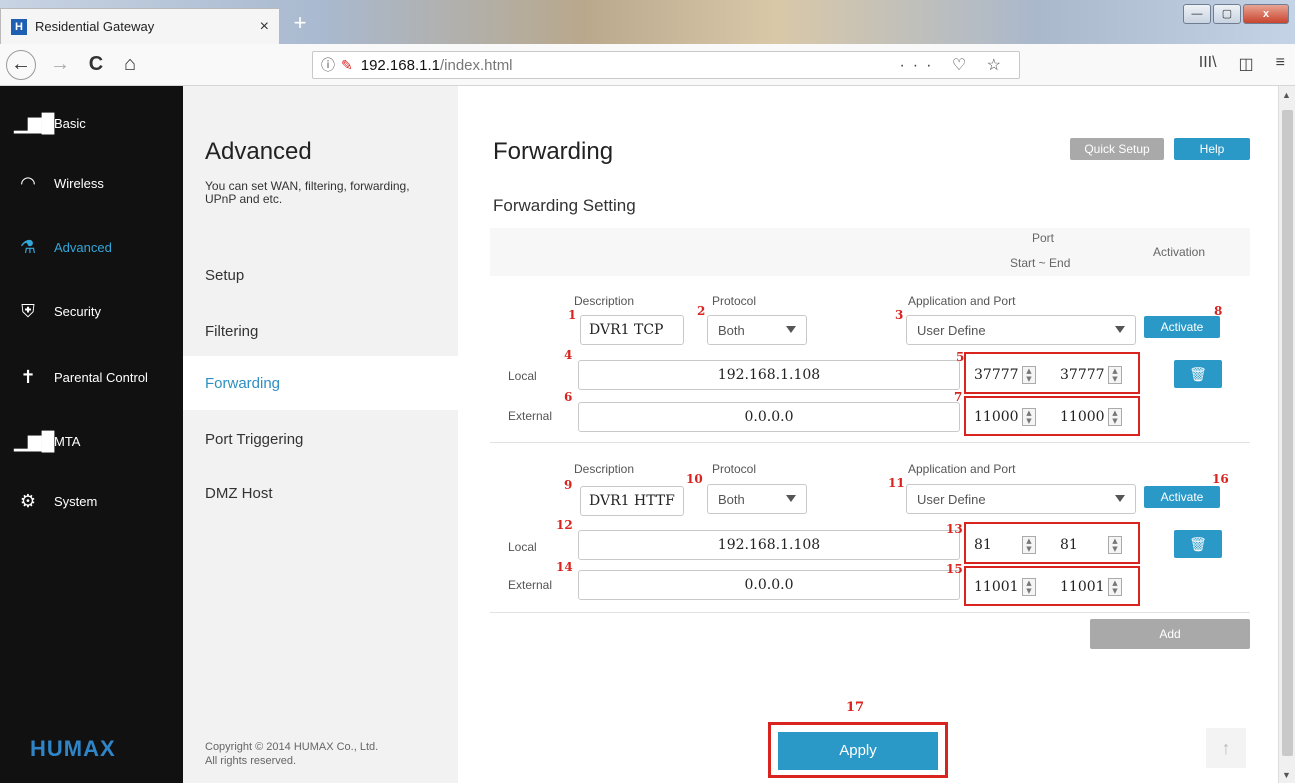  I want to click on bar-chart-icon: ▁▆█, so click(34, 440).